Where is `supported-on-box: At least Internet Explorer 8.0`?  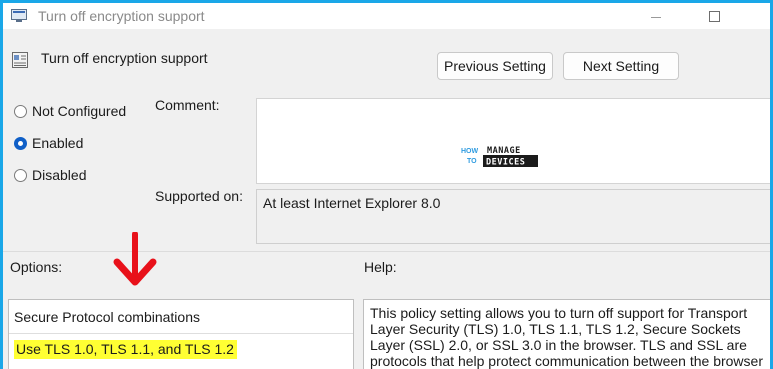 supported-on-box: At least Internet Explorer 8.0 is located at coordinates (513, 216).